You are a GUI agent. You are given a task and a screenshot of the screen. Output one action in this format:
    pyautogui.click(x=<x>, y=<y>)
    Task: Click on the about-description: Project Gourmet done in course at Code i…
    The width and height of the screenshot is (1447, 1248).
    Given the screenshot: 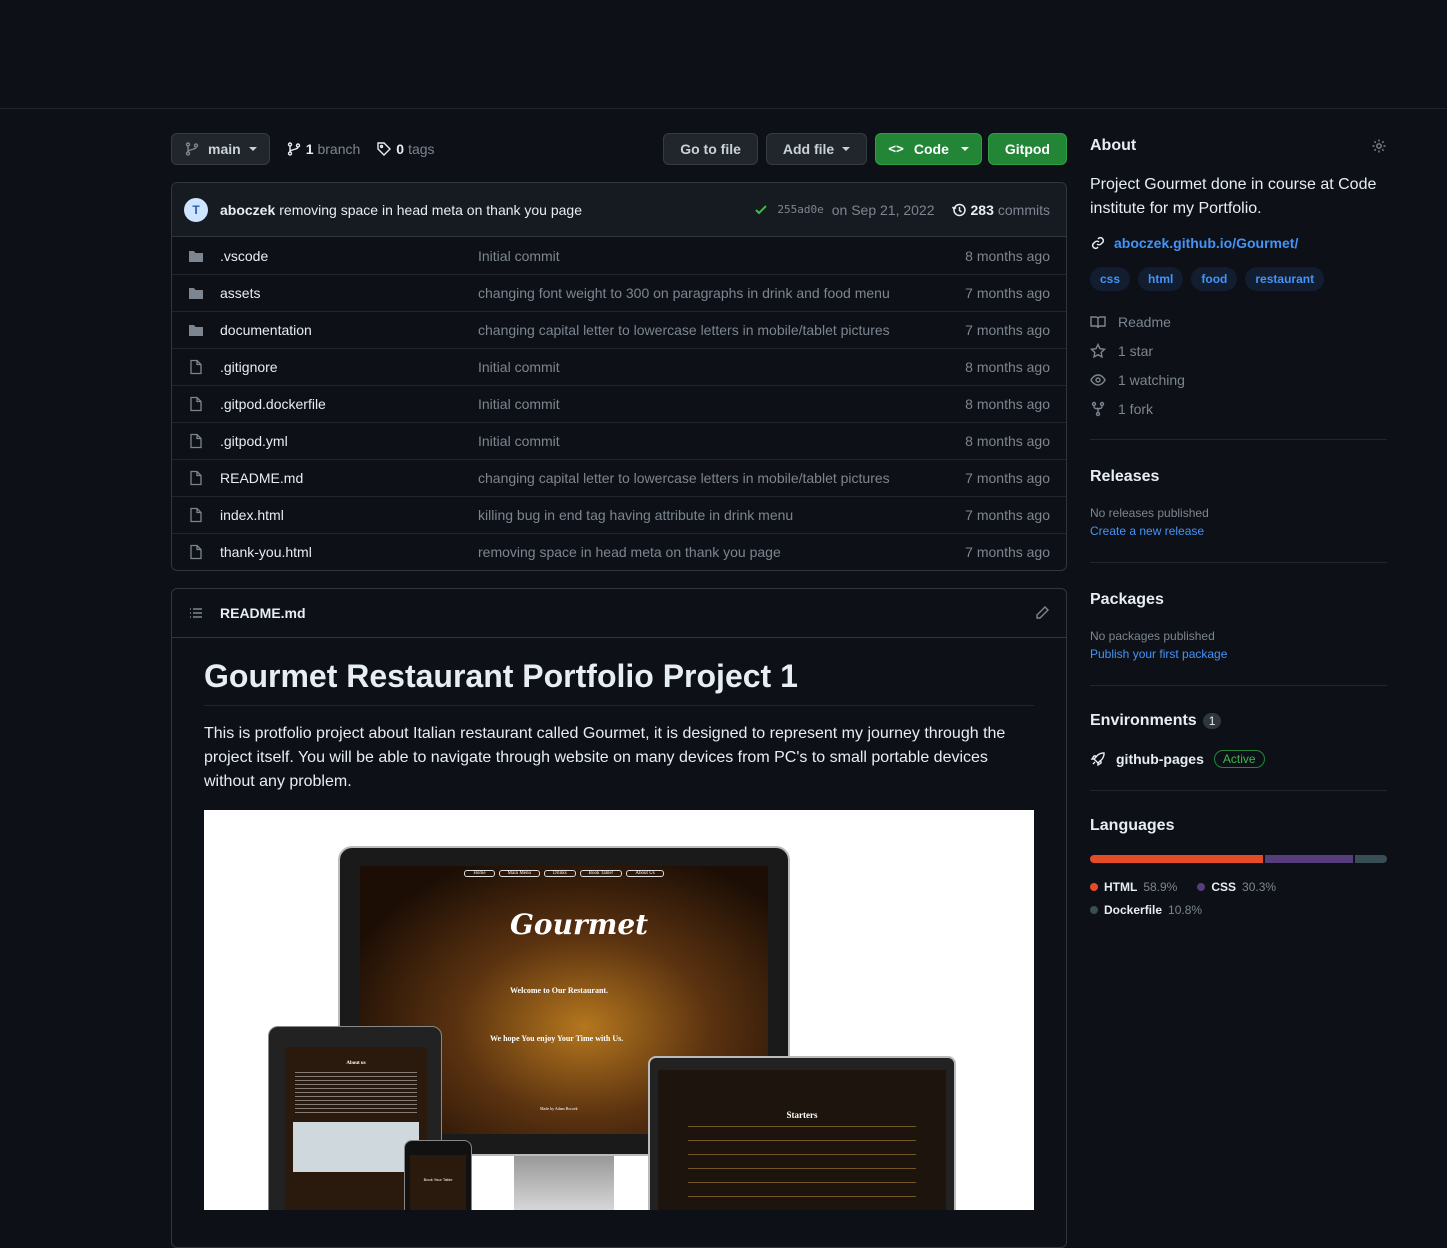 What is the action you would take?
    pyautogui.click(x=1233, y=196)
    